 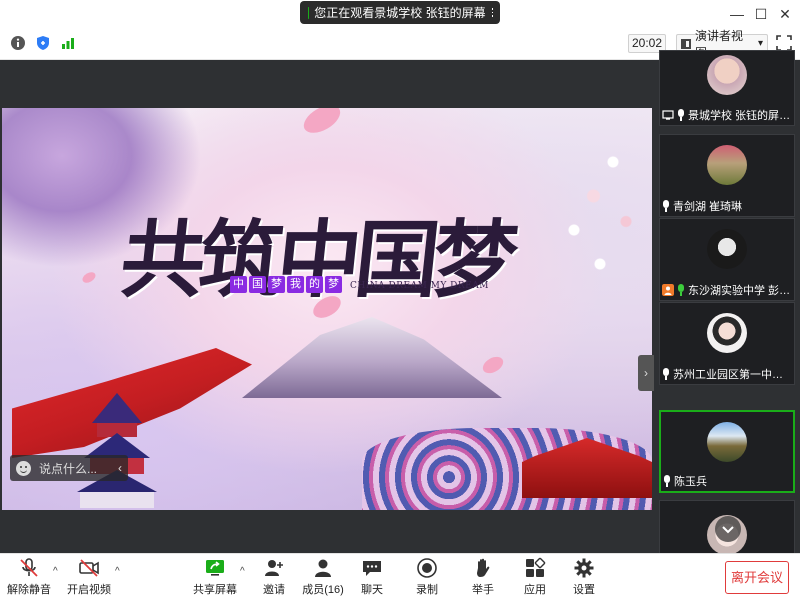 I want to click on subtitle-char: 的, so click(x=314, y=284).